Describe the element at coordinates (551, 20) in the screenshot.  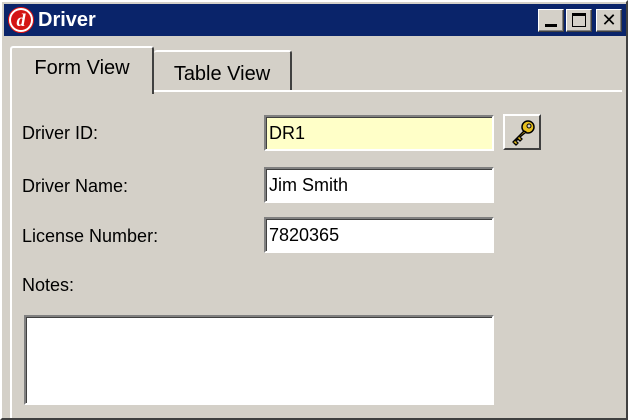
I see `minimize-button` at that location.